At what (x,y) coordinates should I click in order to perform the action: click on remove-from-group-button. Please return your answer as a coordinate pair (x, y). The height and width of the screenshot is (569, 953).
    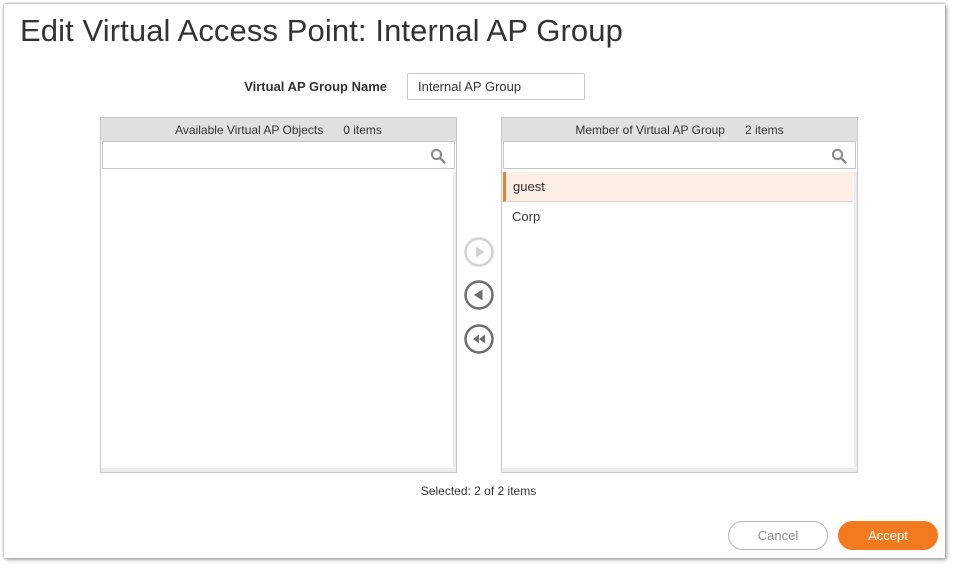
    Looking at the image, I should click on (479, 295).